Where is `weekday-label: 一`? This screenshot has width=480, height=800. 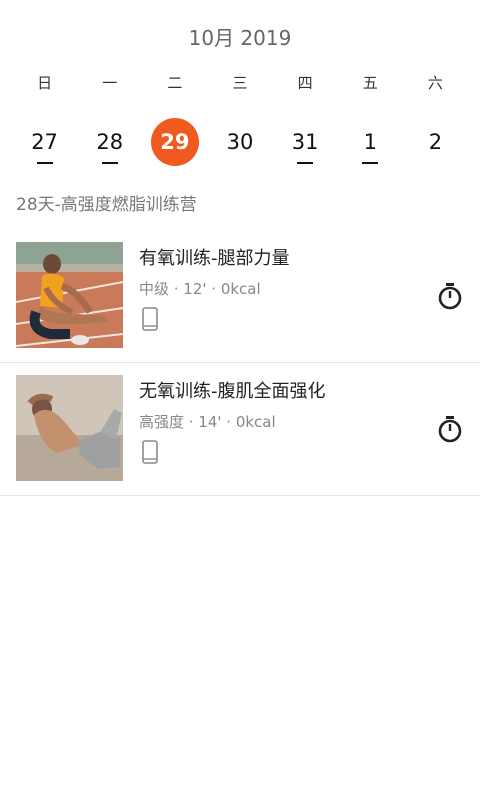
weekday-label: 一 is located at coordinates (110, 83).